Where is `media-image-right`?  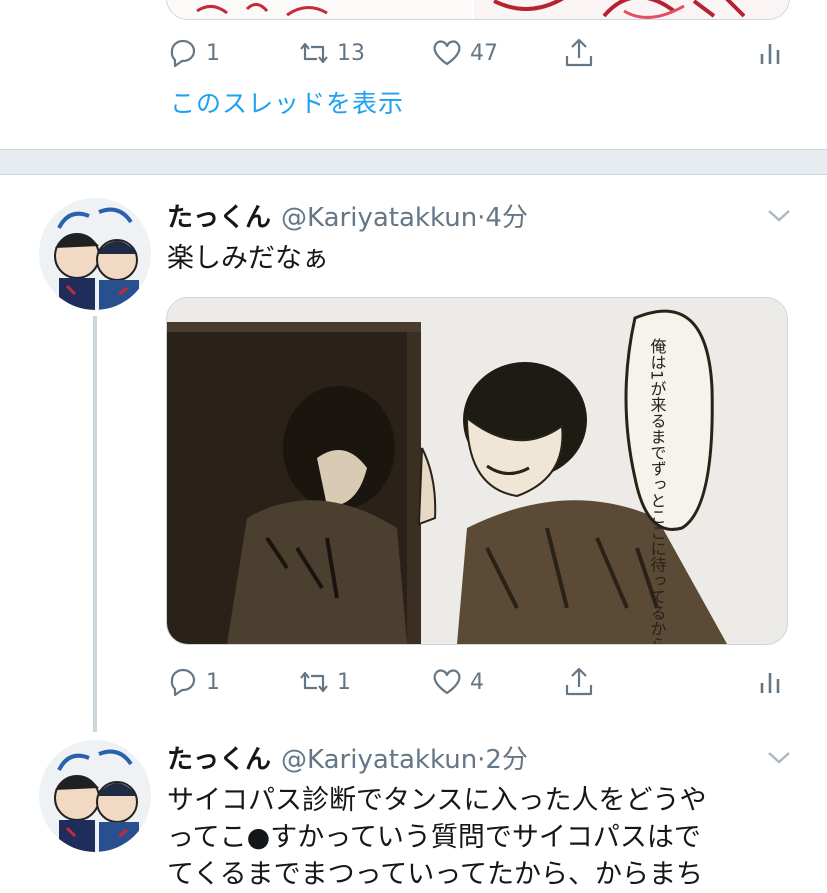 media-image-right is located at coordinates (631, 9).